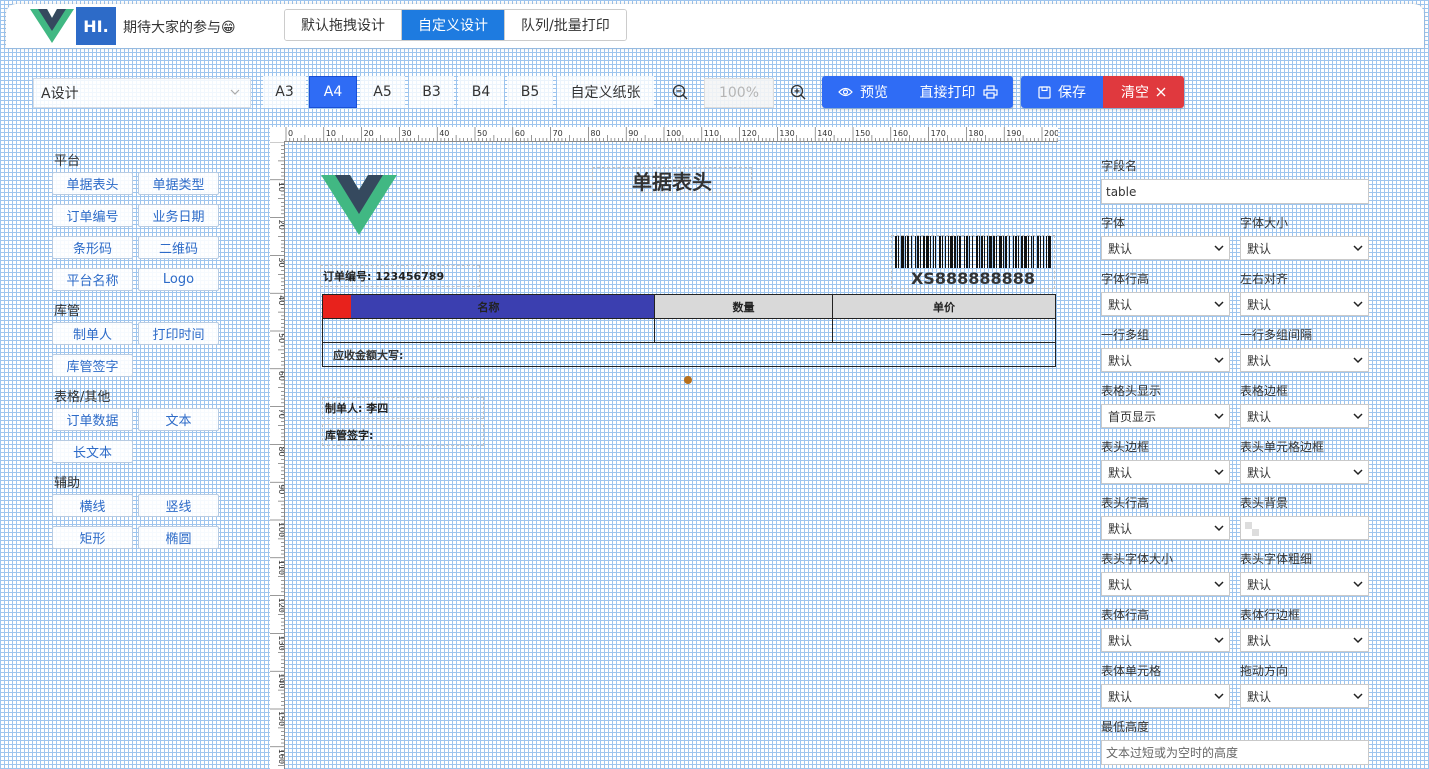  I want to click on prop-head-font-weight-value: 默认, so click(1259, 584).